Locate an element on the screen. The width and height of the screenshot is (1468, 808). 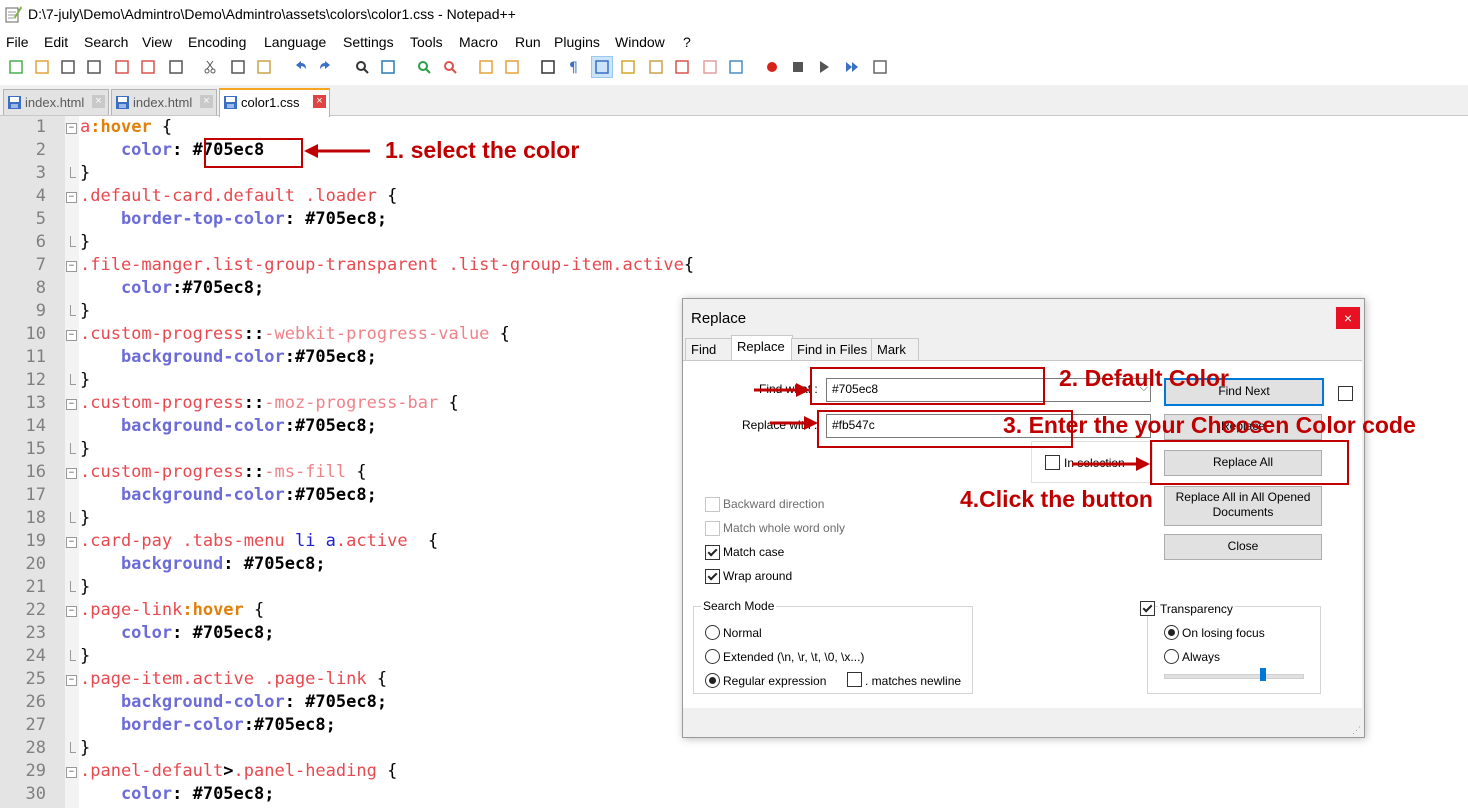
redo-icon is located at coordinates (326, 67).